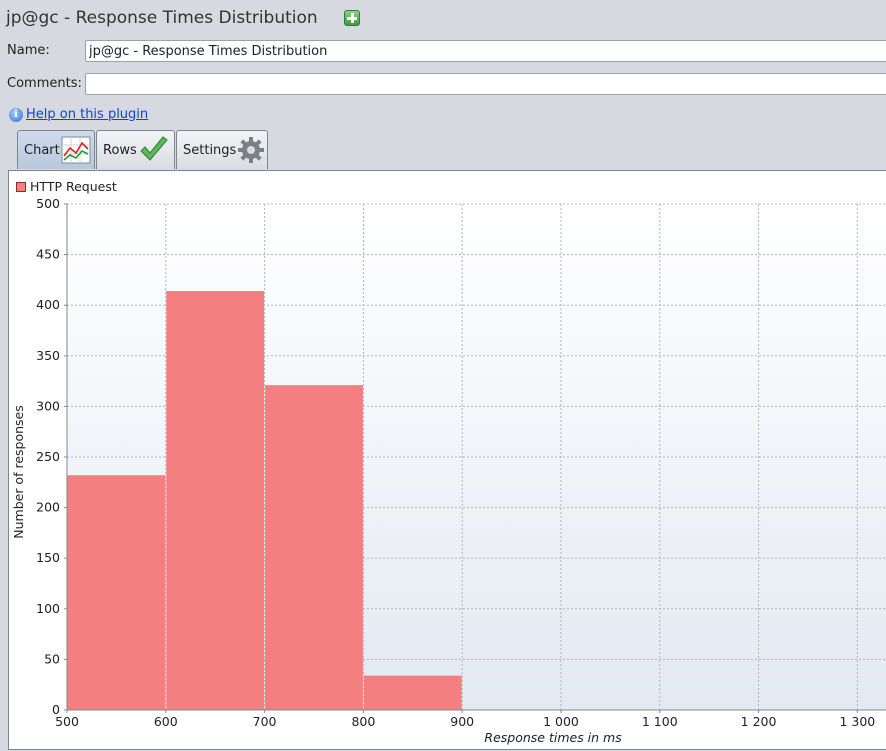 The width and height of the screenshot is (886, 751). What do you see at coordinates (56, 709) in the screenshot?
I see `y-tick-label: 0` at bounding box center [56, 709].